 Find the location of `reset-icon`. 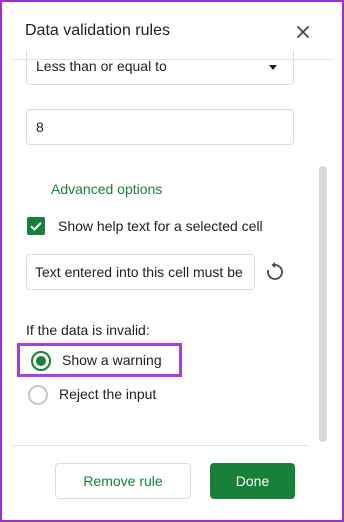

reset-icon is located at coordinates (275, 272).